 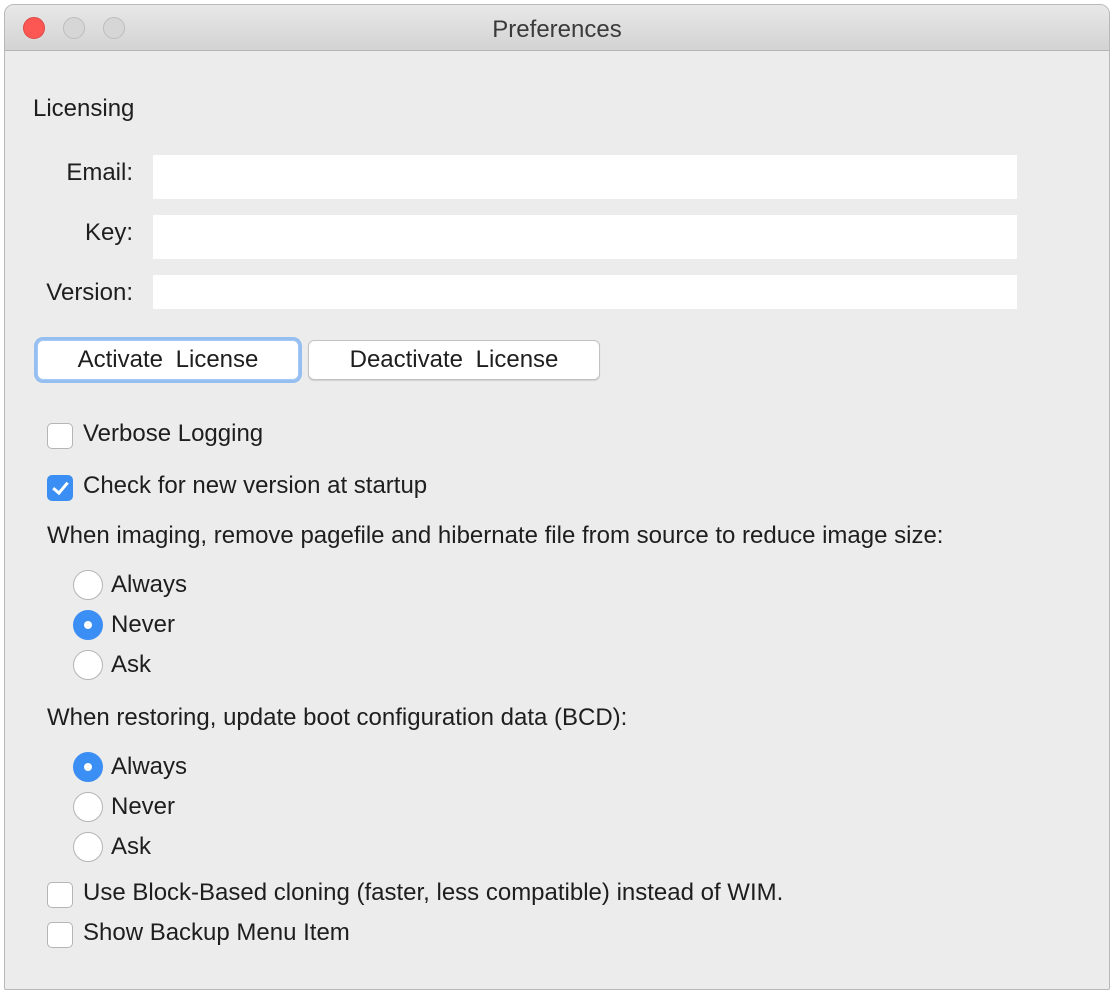 What do you see at coordinates (173, 433) in the screenshot?
I see `verbose-logging-label: Verbose Logging` at bounding box center [173, 433].